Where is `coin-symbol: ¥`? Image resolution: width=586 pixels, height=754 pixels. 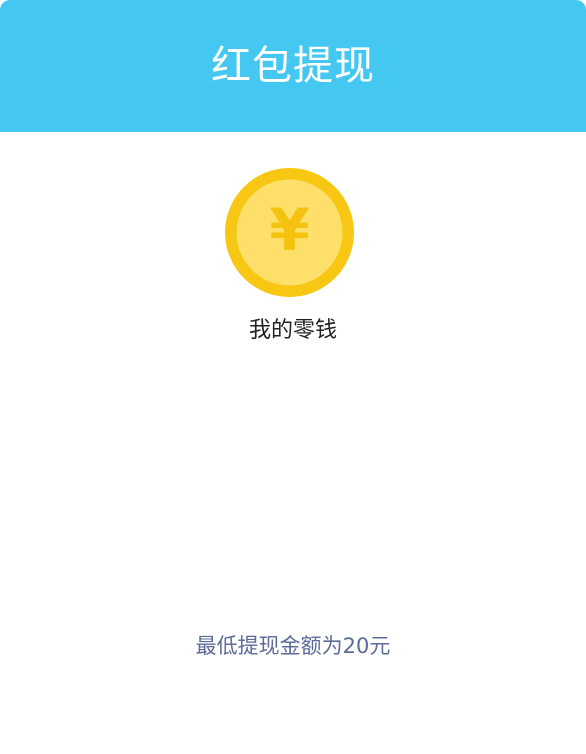
coin-symbol: ¥ is located at coordinates (289, 230).